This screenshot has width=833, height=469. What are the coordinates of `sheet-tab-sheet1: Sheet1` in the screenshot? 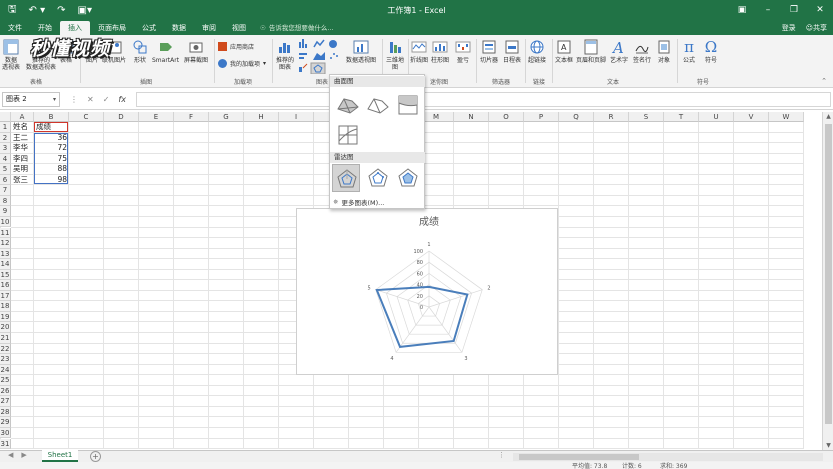 It's located at (60, 456).